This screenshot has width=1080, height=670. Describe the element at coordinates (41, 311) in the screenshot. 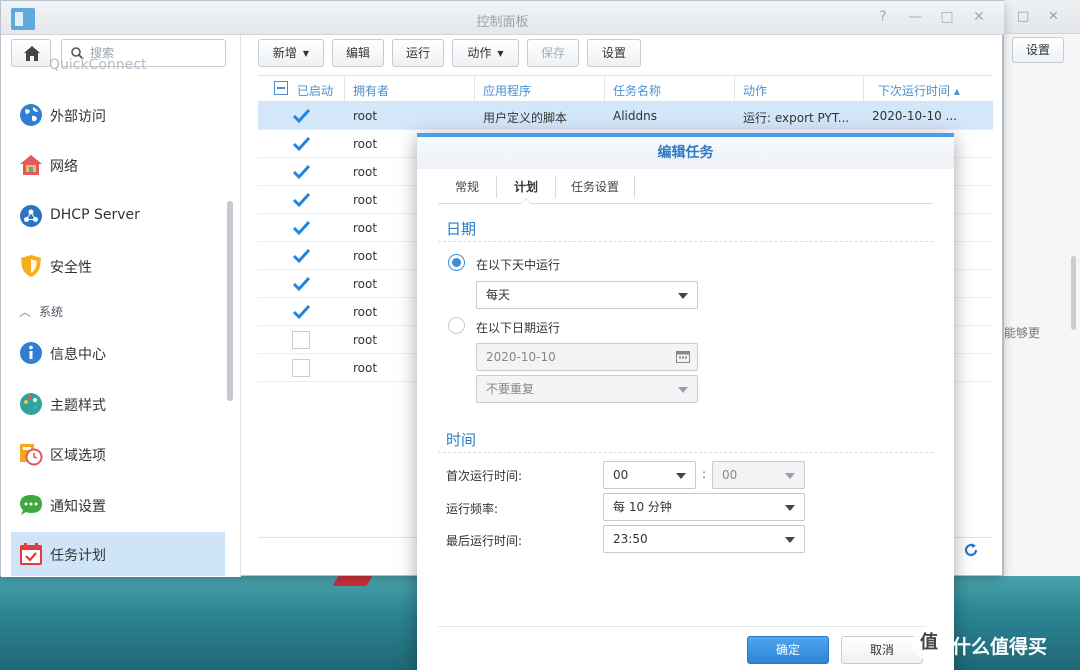

I see `sidebar-section-system: ︿ 系统` at that location.